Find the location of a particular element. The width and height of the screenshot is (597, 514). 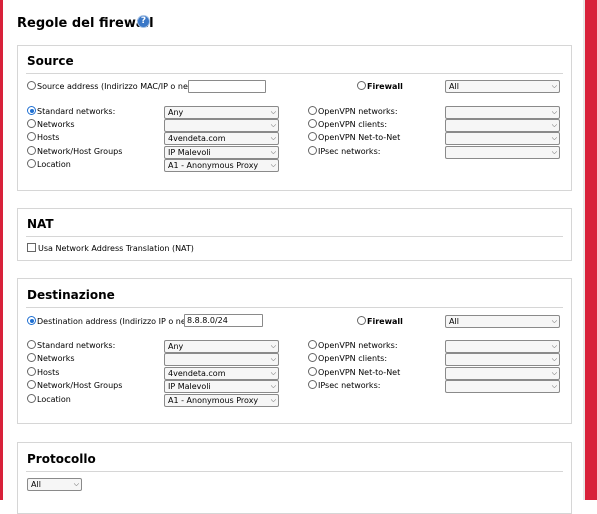

source-firewall-select: All ⌵ is located at coordinates (502, 86).